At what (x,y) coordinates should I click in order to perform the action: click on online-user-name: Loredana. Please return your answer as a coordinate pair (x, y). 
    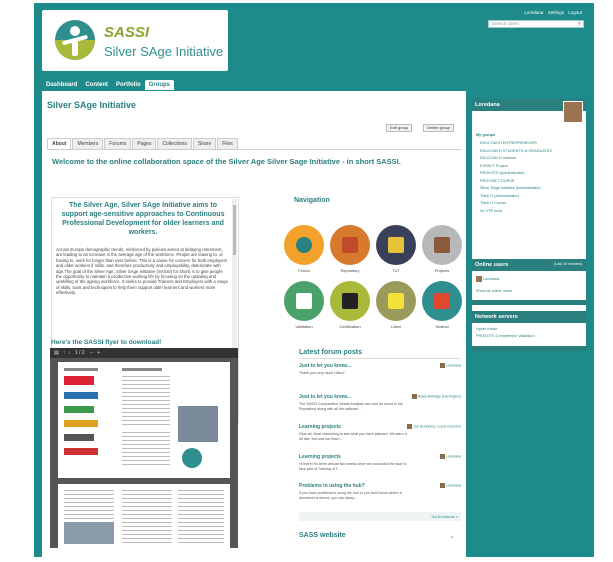
    Looking at the image, I should click on (491, 279).